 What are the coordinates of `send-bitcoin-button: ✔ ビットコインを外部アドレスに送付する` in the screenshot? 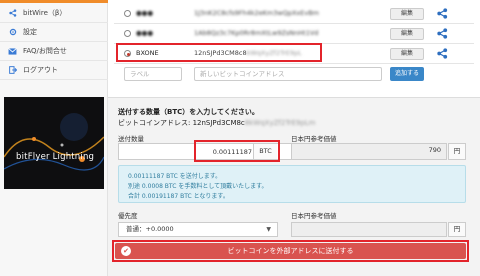 It's located at (290, 251).